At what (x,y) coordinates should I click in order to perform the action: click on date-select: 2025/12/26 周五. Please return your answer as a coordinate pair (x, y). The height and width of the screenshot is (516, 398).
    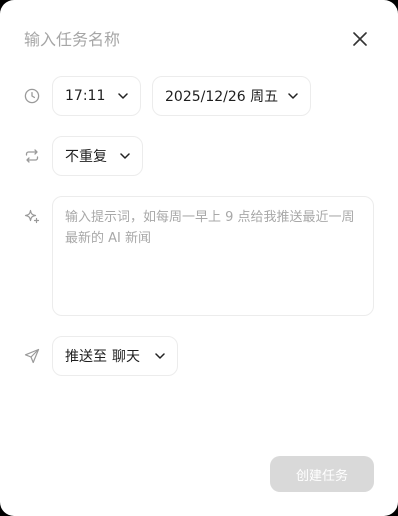
    Looking at the image, I should click on (231, 96).